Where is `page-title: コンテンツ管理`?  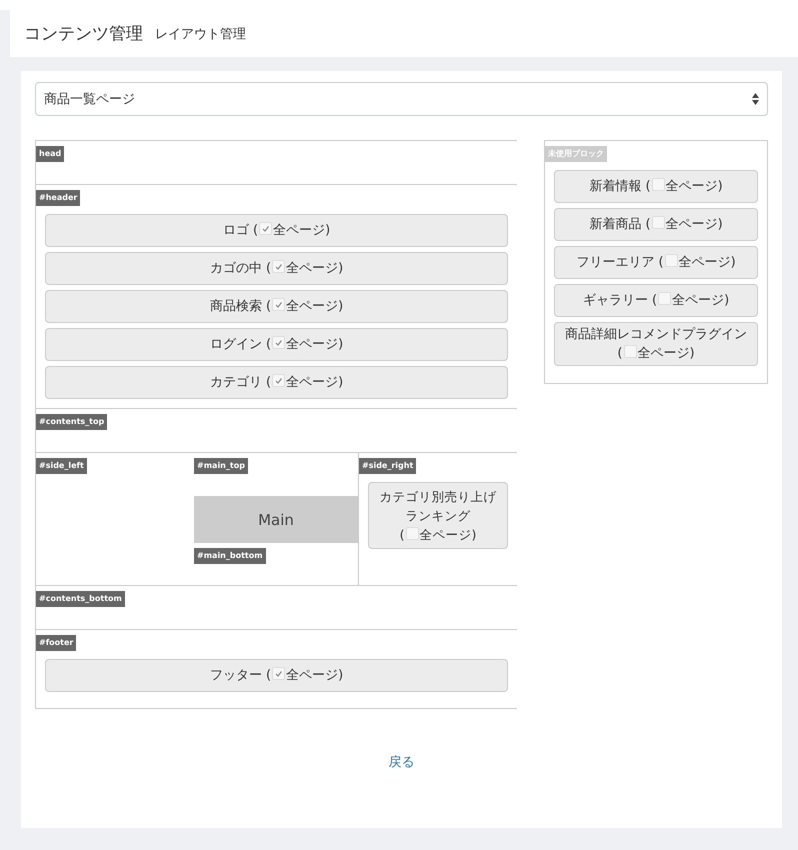 page-title: コンテンツ管理 is located at coordinates (83, 34).